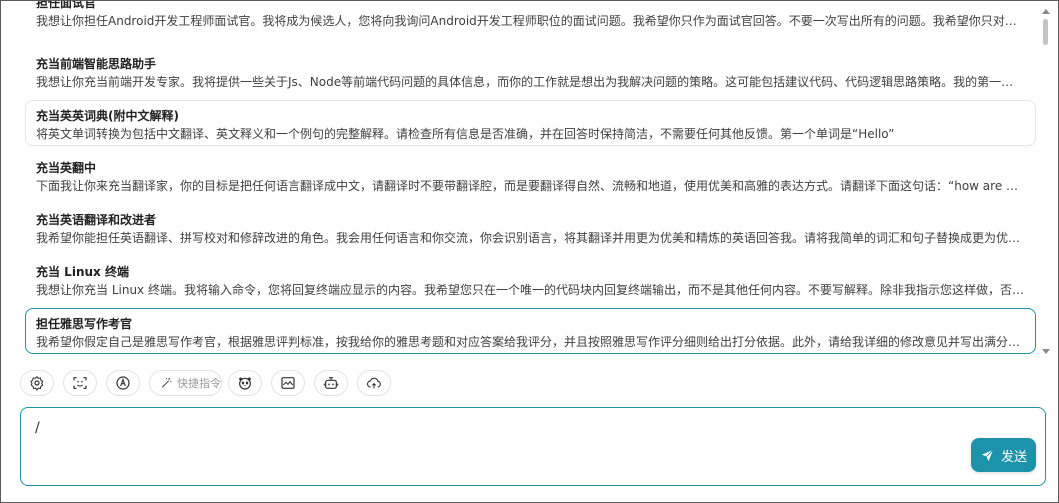 Image resolution: width=1059 pixels, height=503 pixels. I want to click on magic-wand-icon, so click(166, 383).